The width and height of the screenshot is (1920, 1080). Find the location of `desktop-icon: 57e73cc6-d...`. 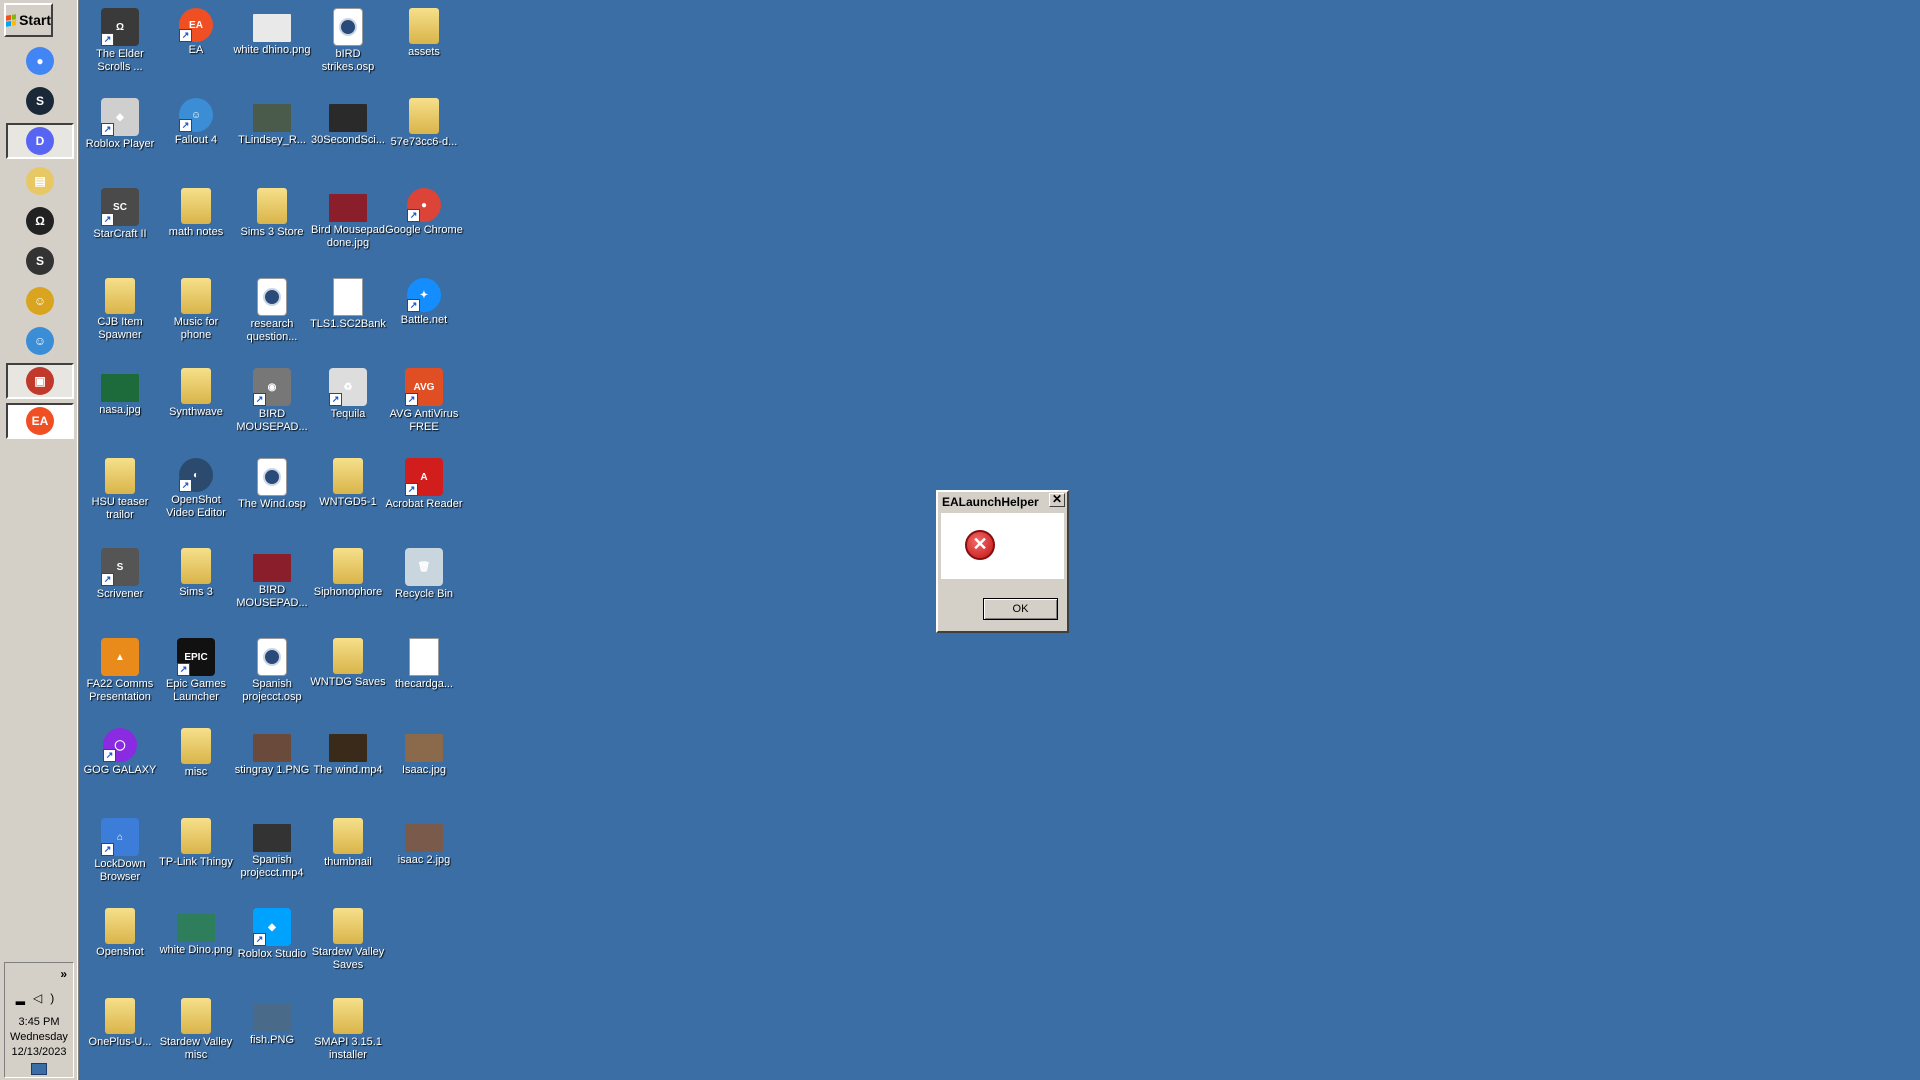

desktop-icon: 57e73cc6-d... is located at coordinates (424, 121).